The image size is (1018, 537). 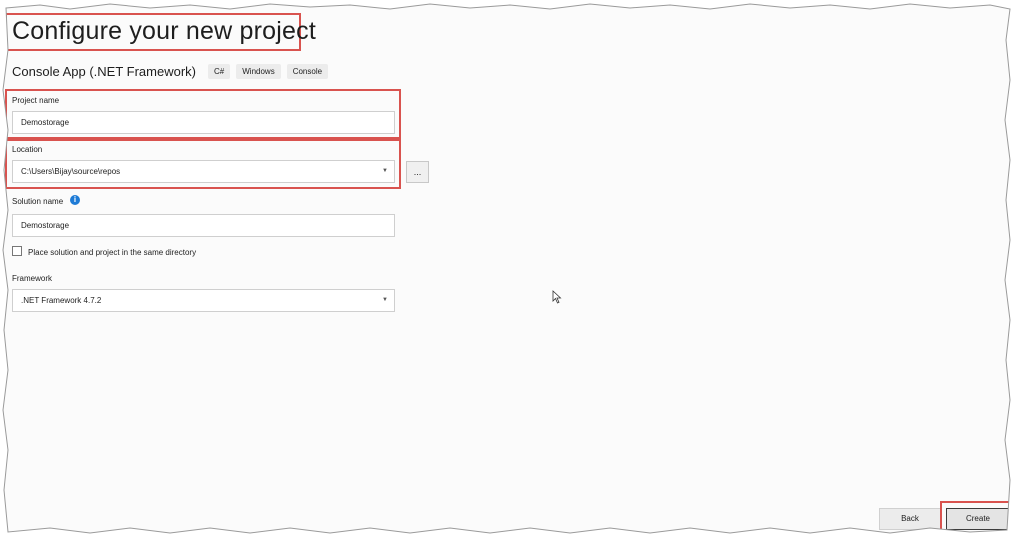 I want to click on location-dropdown: C:\Users\Bijay\source\repos ▼, so click(x=203, y=171).